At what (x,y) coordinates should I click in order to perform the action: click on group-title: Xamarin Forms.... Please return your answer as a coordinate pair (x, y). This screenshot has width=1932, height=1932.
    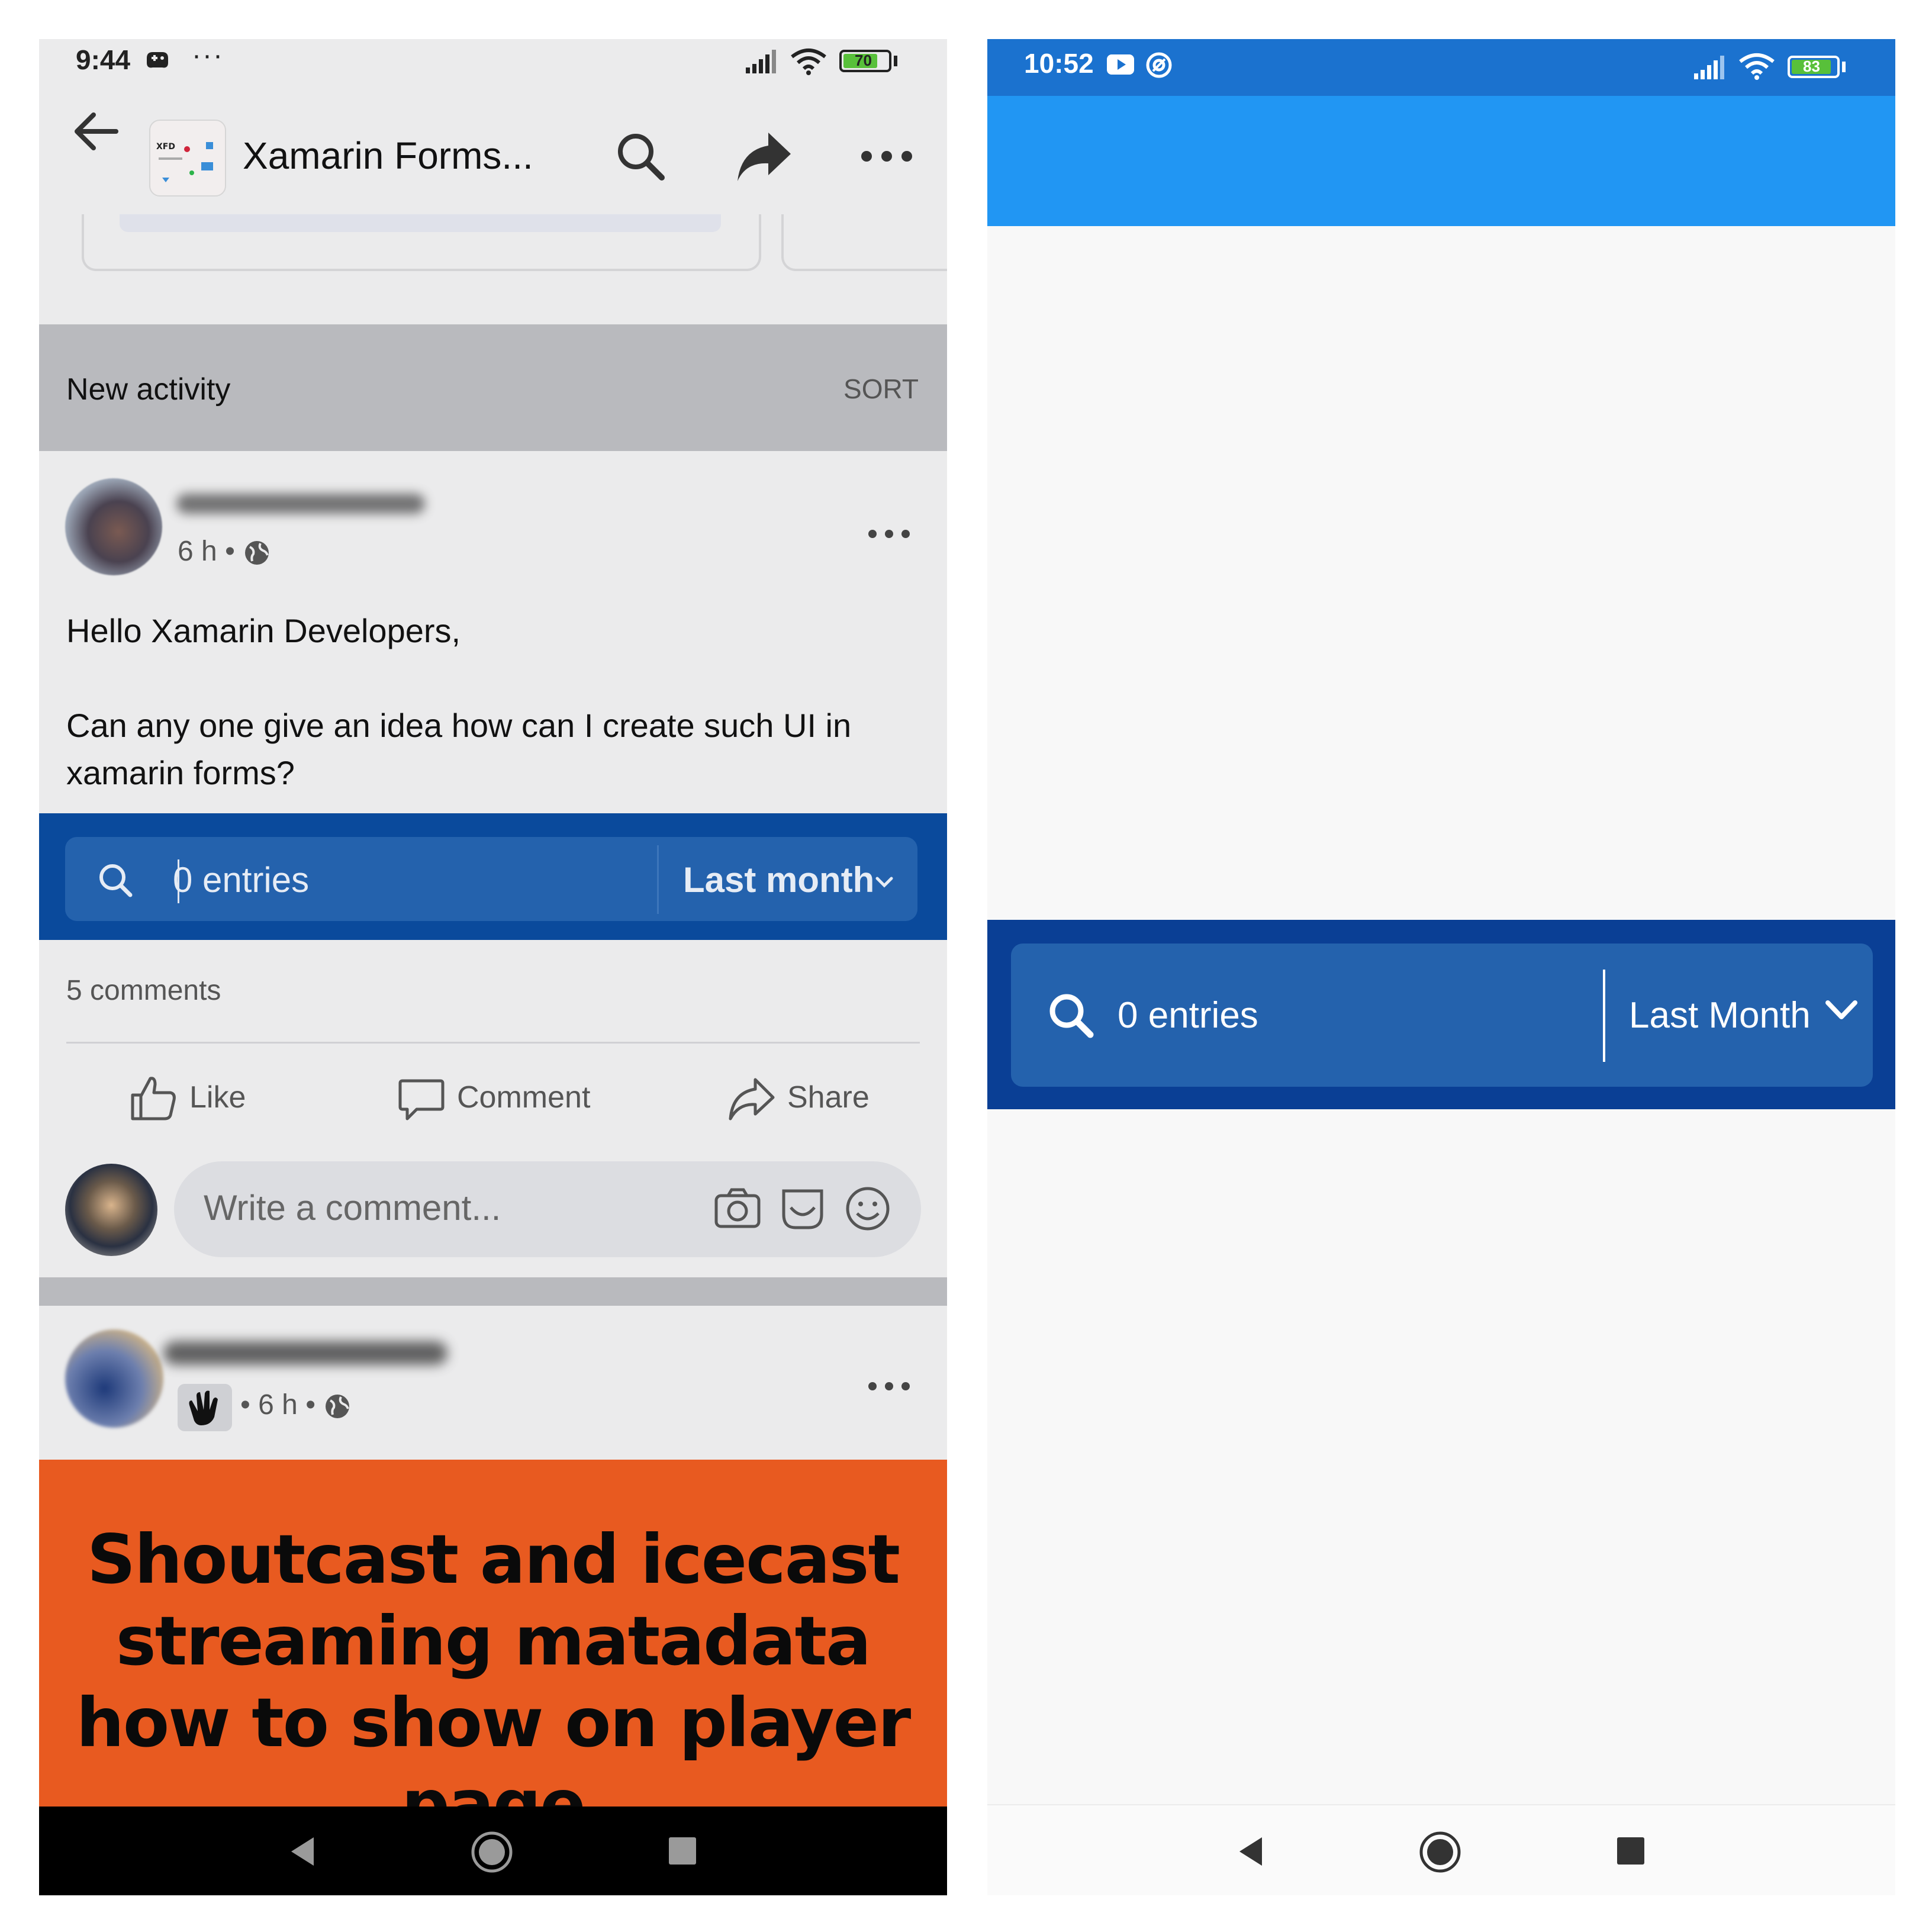
    Looking at the image, I should click on (388, 156).